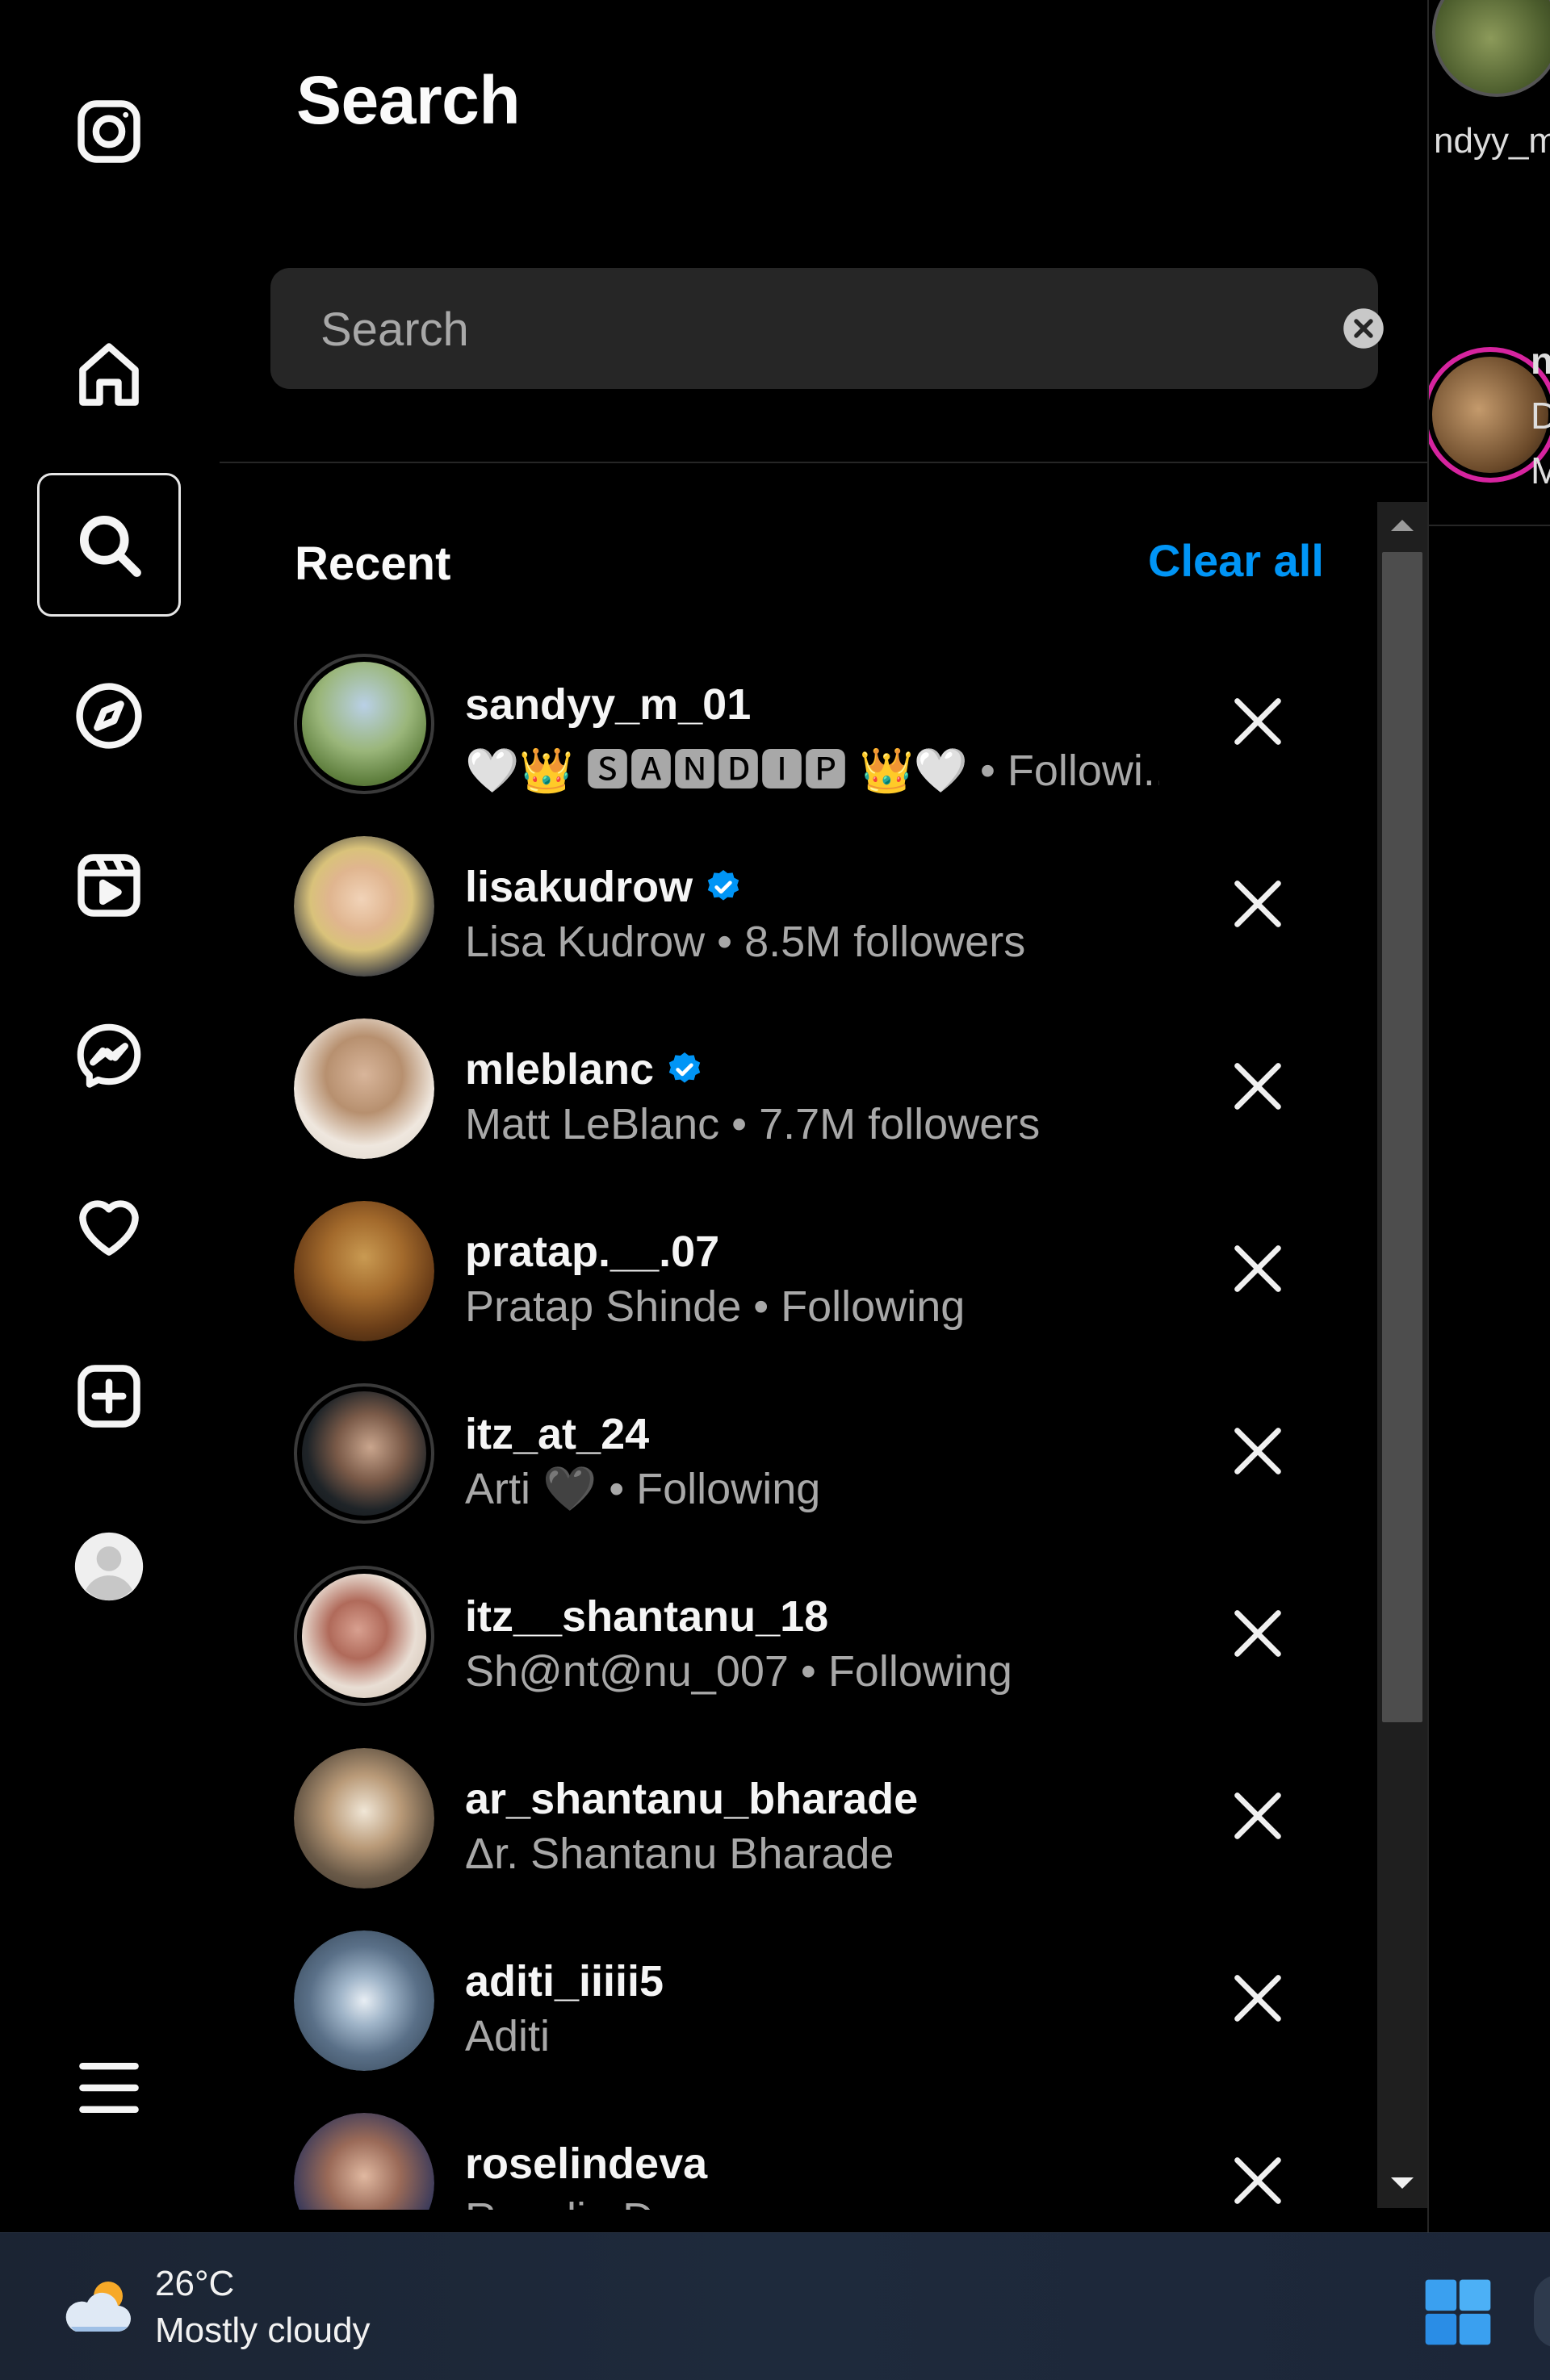 The height and width of the screenshot is (2380, 1550). I want to click on reels-icon, so click(109, 885).